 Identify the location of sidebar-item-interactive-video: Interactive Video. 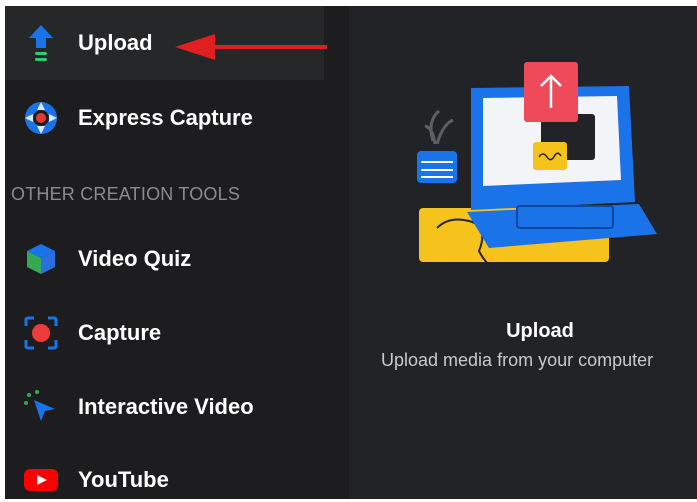
(164, 407).